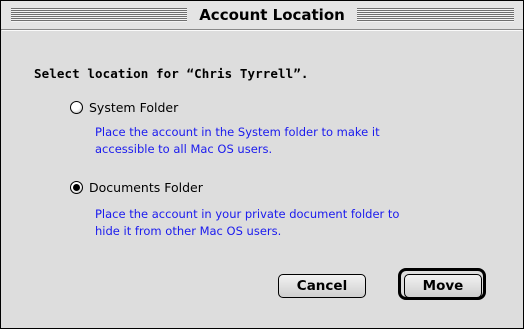 This screenshot has width=524, height=329. Describe the element at coordinates (443, 286) in the screenshot. I see `move-button: Move` at that location.